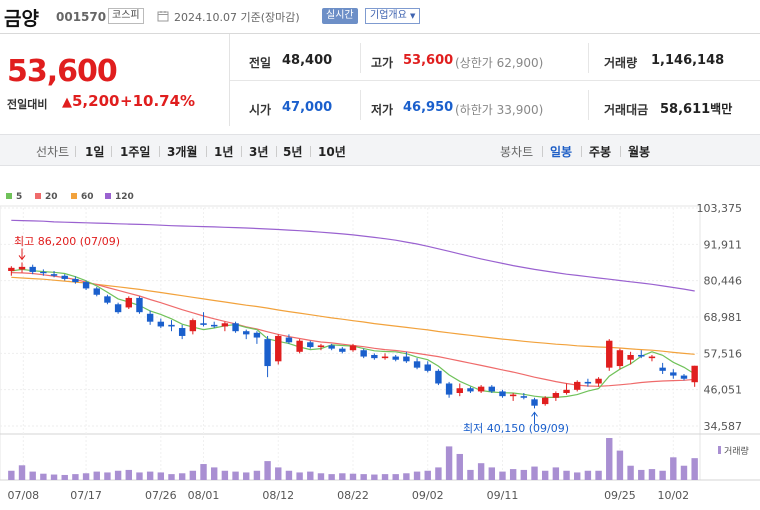 This screenshot has height=510, width=760. Describe the element at coordinates (736, 451) in the screenshot. I see `volume-label: 거래량` at that location.